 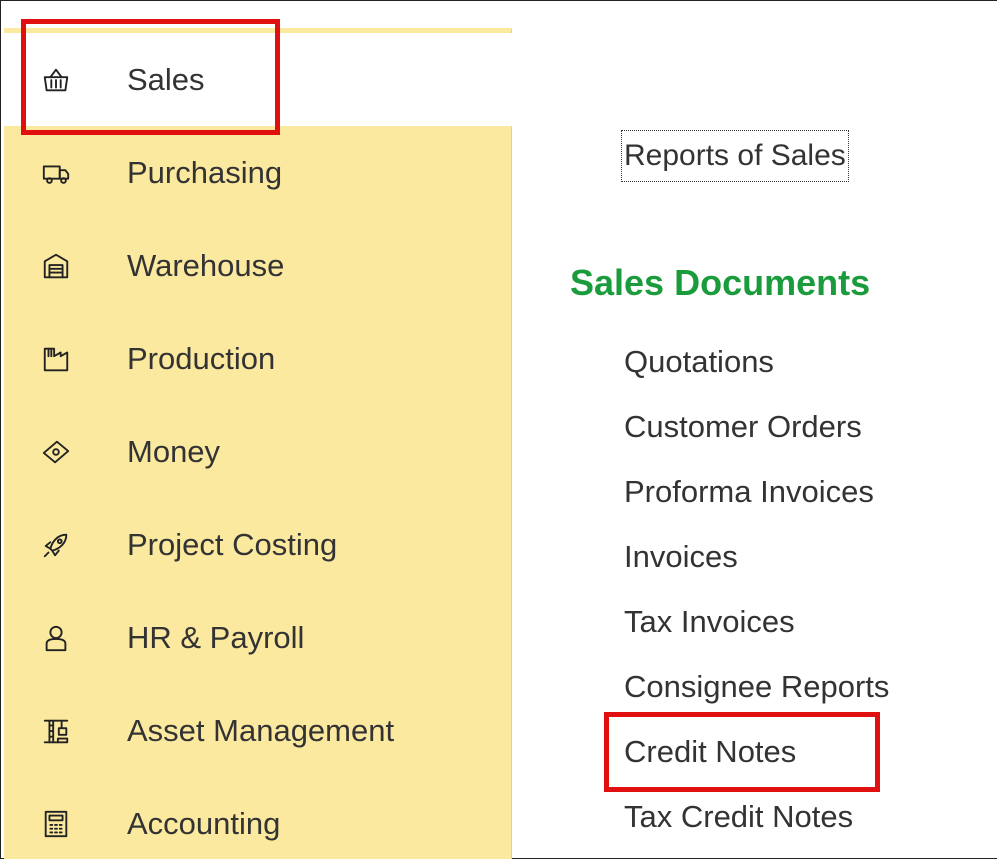 What do you see at coordinates (743, 427) in the screenshot?
I see `doc-link-customer-orders: Customer Orders` at bounding box center [743, 427].